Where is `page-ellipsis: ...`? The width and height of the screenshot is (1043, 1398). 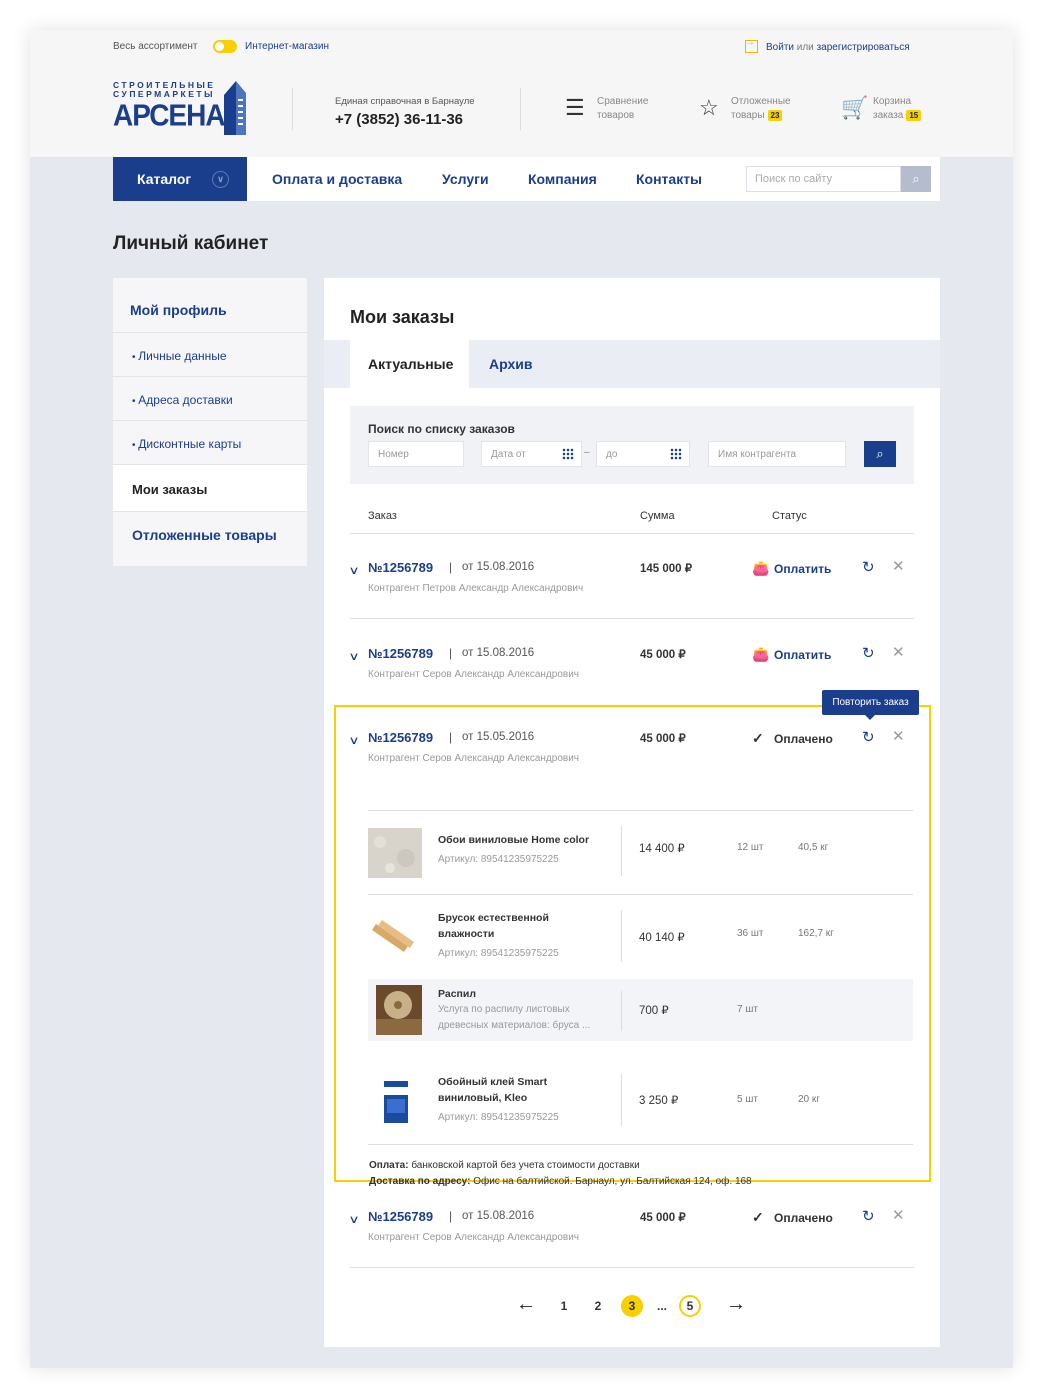
page-ellipsis: ... is located at coordinates (661, 1306).